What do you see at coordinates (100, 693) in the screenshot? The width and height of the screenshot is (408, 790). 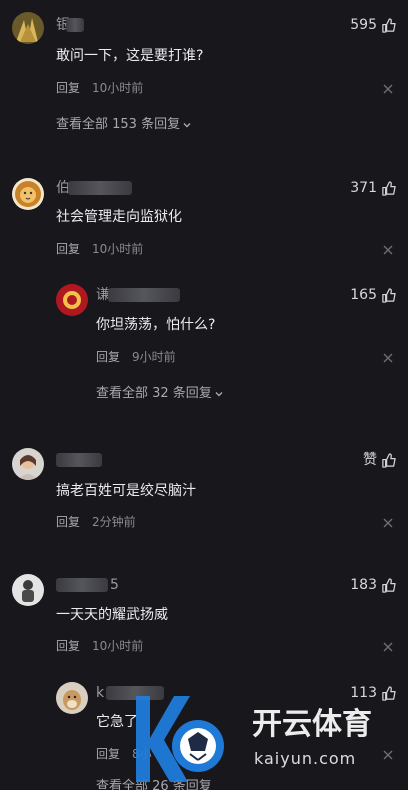 I see `reply-username: k` at bounding box center [100, 693].